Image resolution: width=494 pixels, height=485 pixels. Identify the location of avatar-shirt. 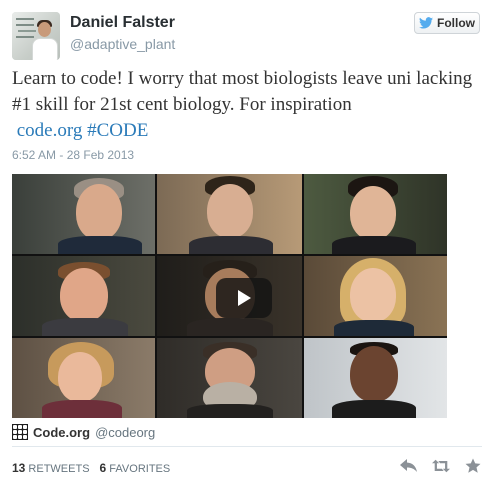
(45, 49).